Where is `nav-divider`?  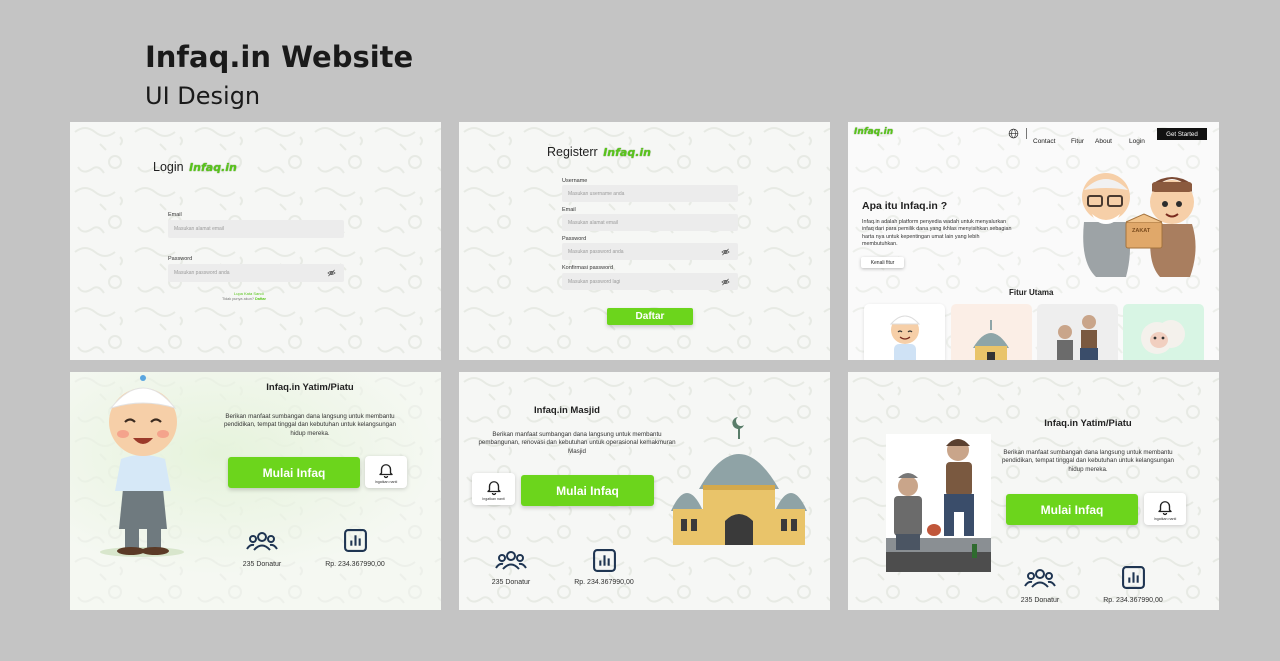
nav-divider is located at coordinates (1026, 133).